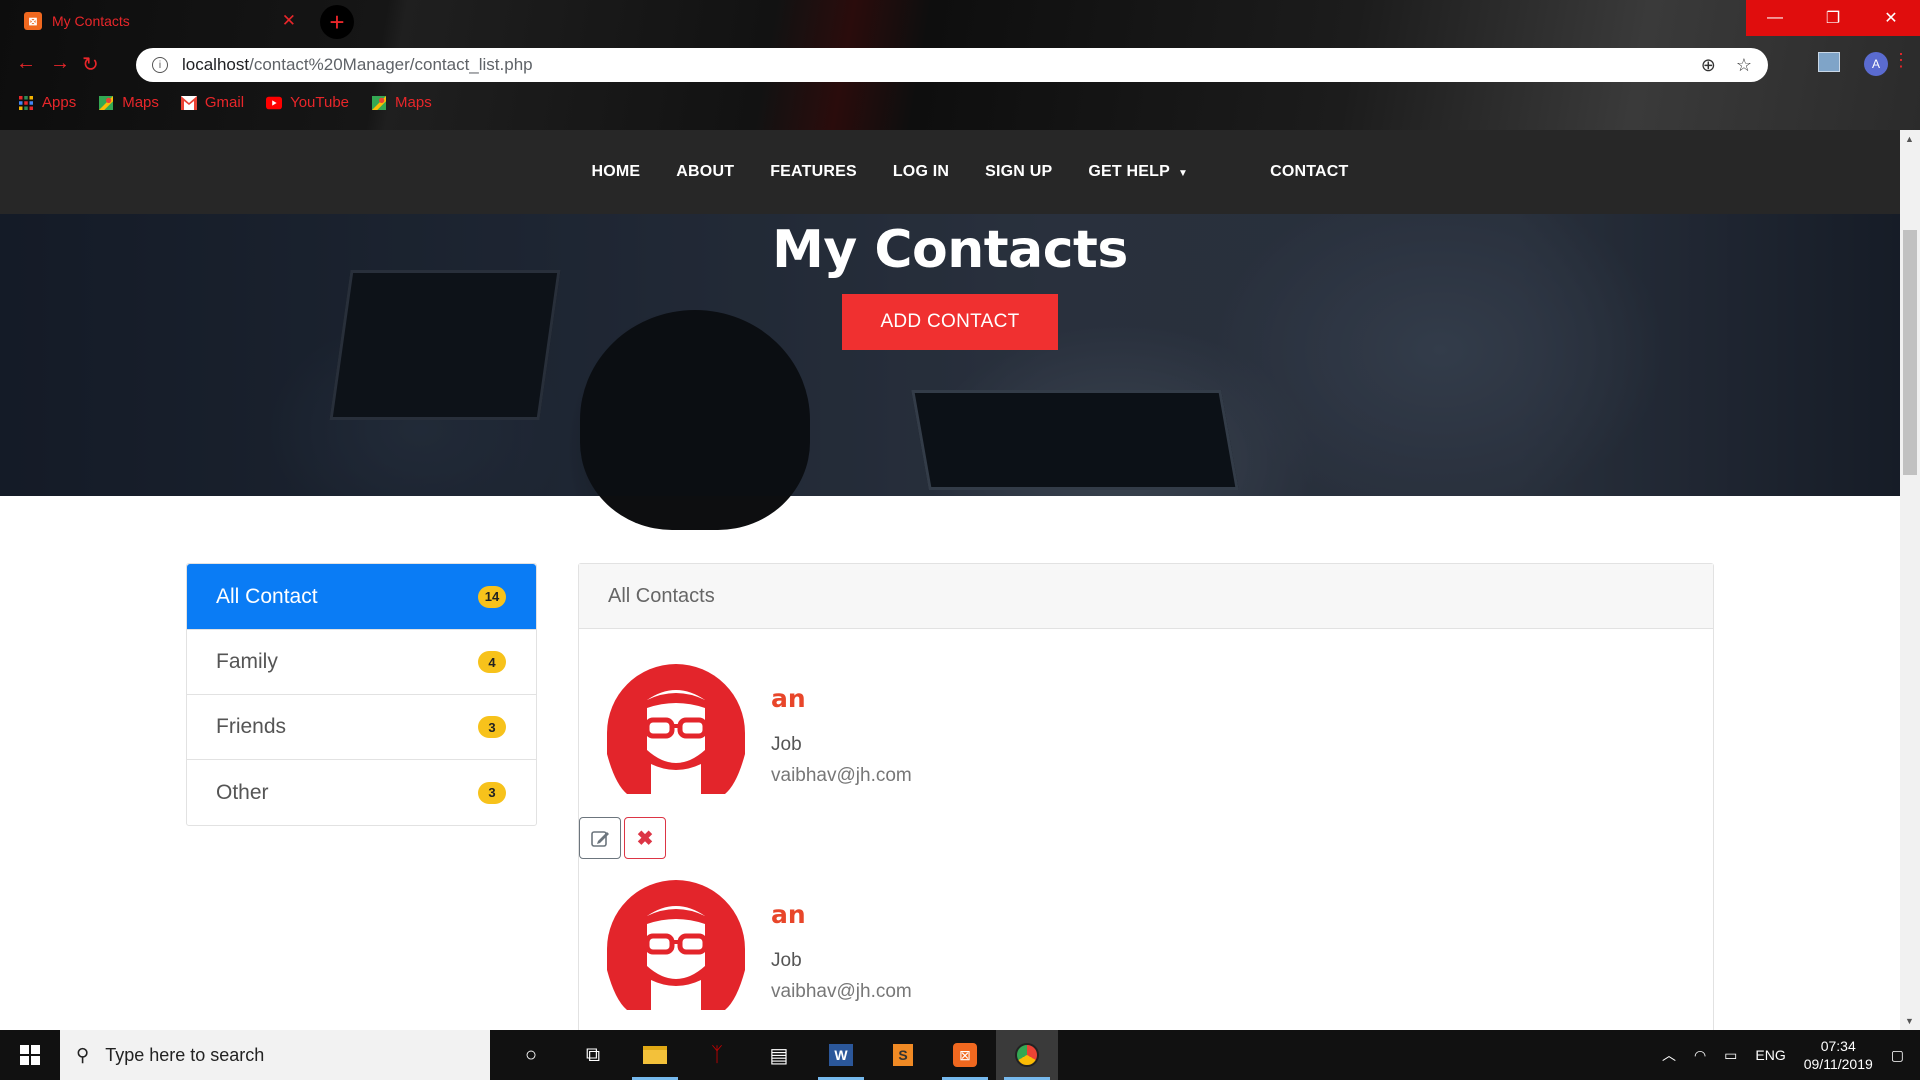 Image resolution: width=1920 pixels, height=1080 pixels. What do you see at coordinates (1770, 1055) in the screenshot?
I see `language-indicator: ENG` at bounding box center [1770, 1055].